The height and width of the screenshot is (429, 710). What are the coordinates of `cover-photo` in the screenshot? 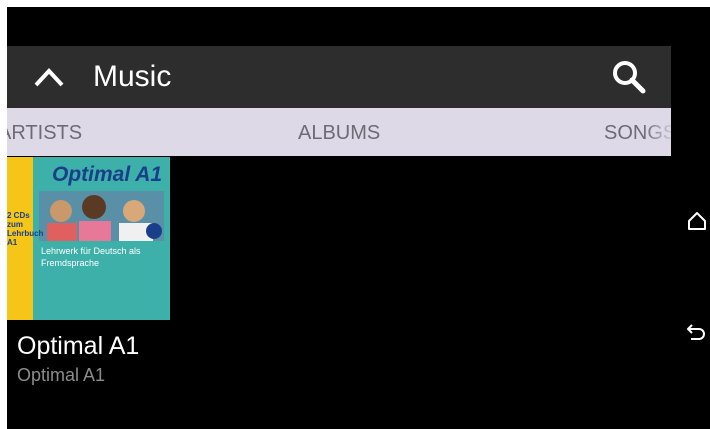 It's located at (101, 216).